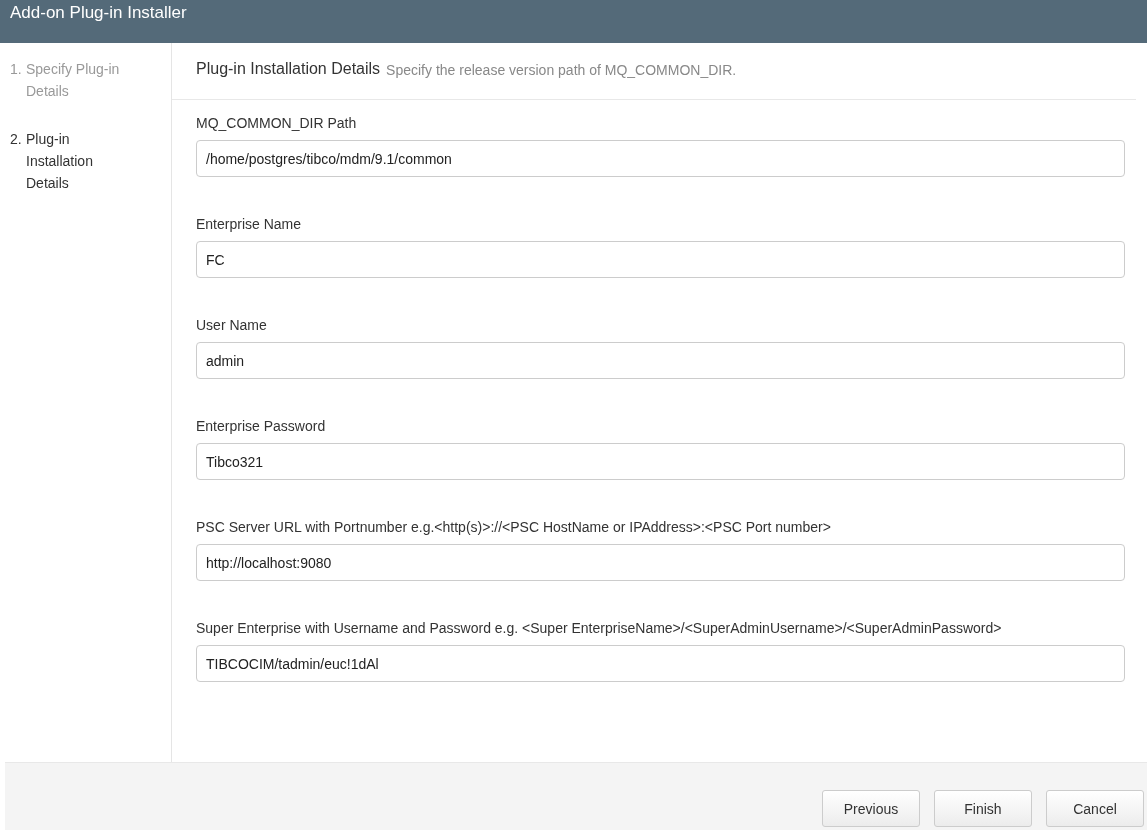 This screenshot has width=1147, height=830. I want to click on field-label: Enterprise Name, so click(249, 224).